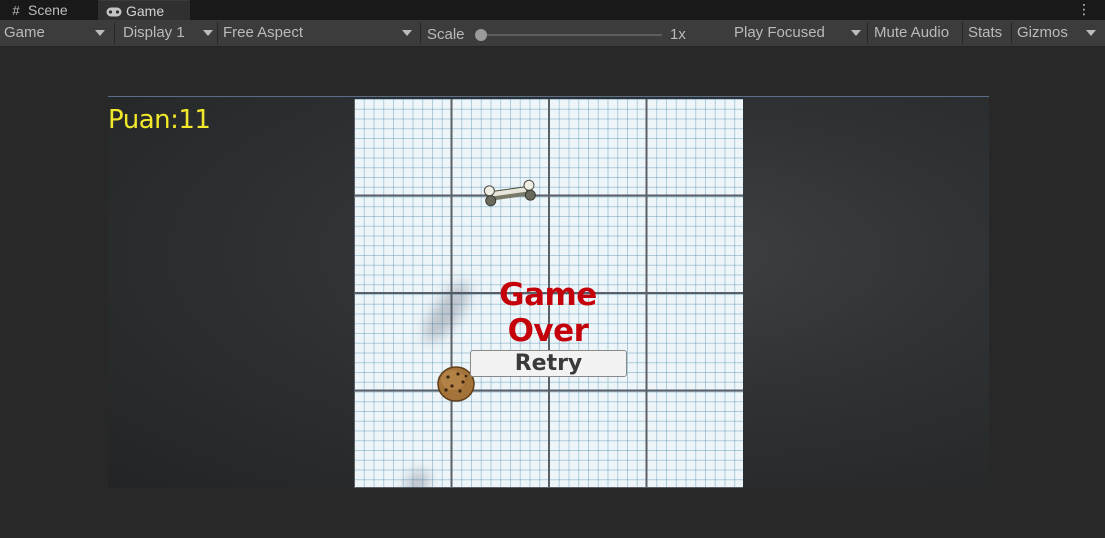  Describe the element at coordinates (24, 32) in the screenshot. I see `display-mode-label: Game` at that location.